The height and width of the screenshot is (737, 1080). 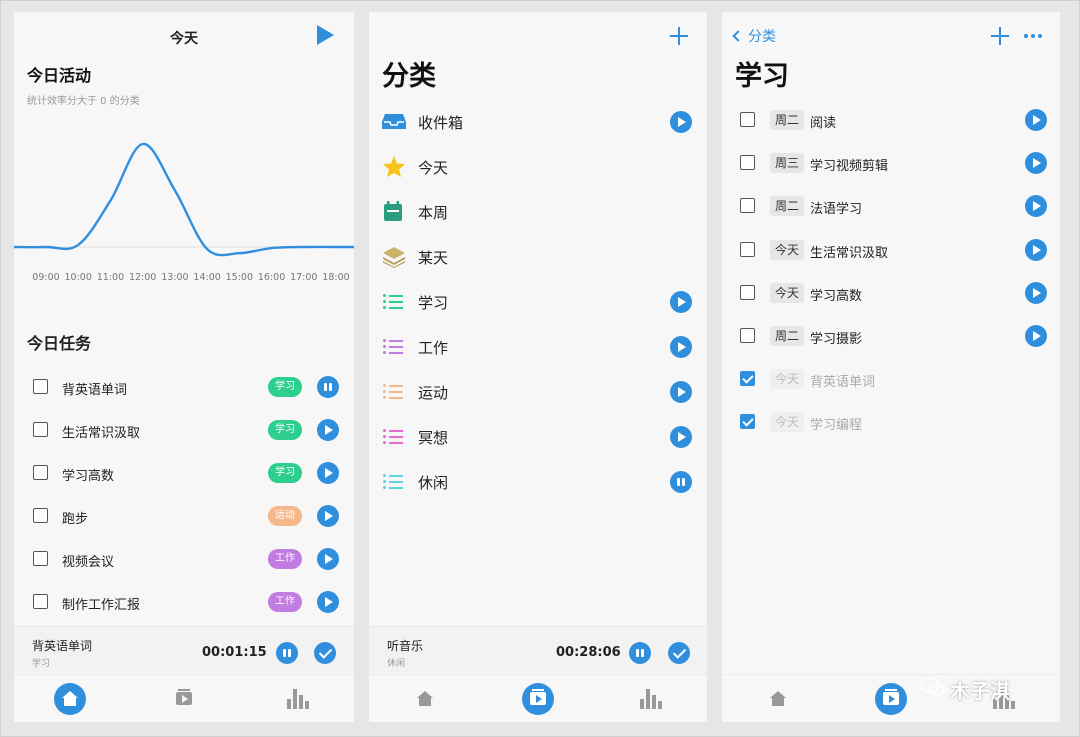 I want to click on task-row: 制作工作汇报 工作, so click(x=184, y=602).